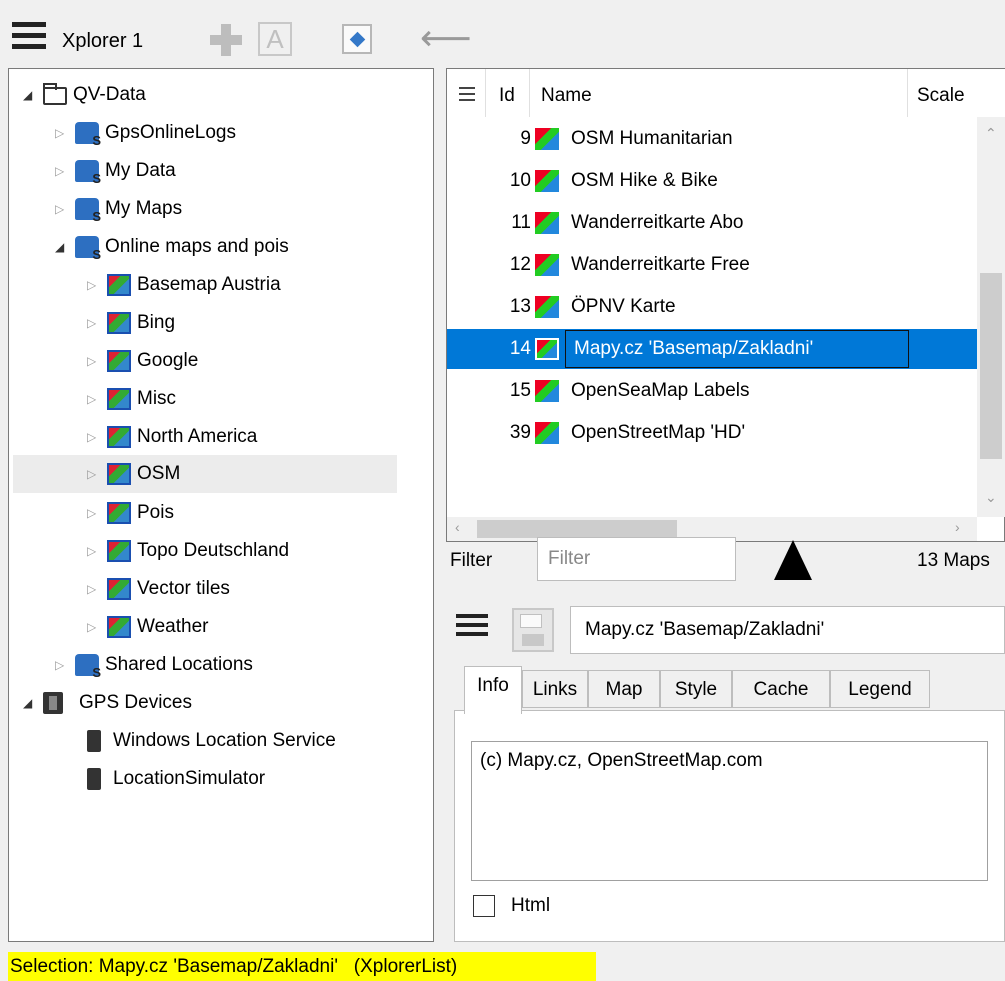 This screenshot has width=1005, height=981. I want to click on tree-item-shared-locations: ▷ Shared Locations, so click(154, 665).